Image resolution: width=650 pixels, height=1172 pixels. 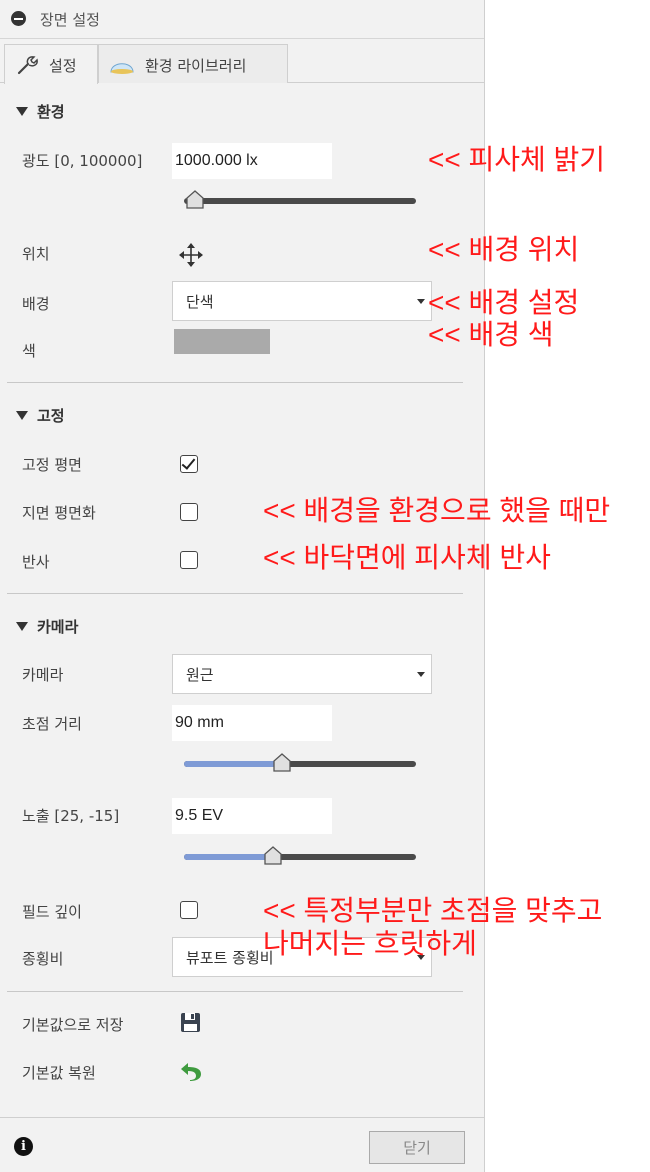 I want to click on depth-of-field-checkbox, so click(x=189, y=910).